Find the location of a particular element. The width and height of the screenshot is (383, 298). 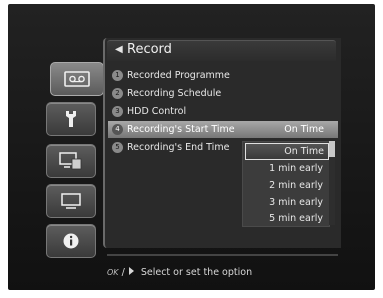

record-category-button is located at coordinates (77, 79).